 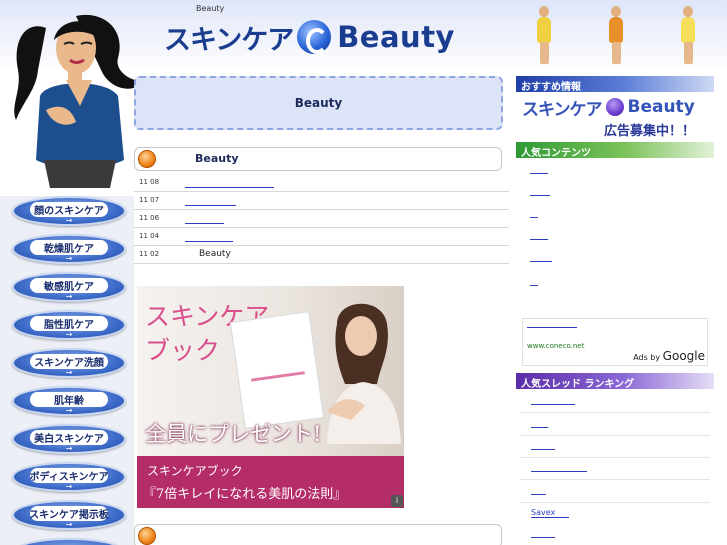 What do you see at coordinates (556, 153) in the screenshot?
I see `popular-heading: 人気コンテンツ` at bounding box center [556, 153].